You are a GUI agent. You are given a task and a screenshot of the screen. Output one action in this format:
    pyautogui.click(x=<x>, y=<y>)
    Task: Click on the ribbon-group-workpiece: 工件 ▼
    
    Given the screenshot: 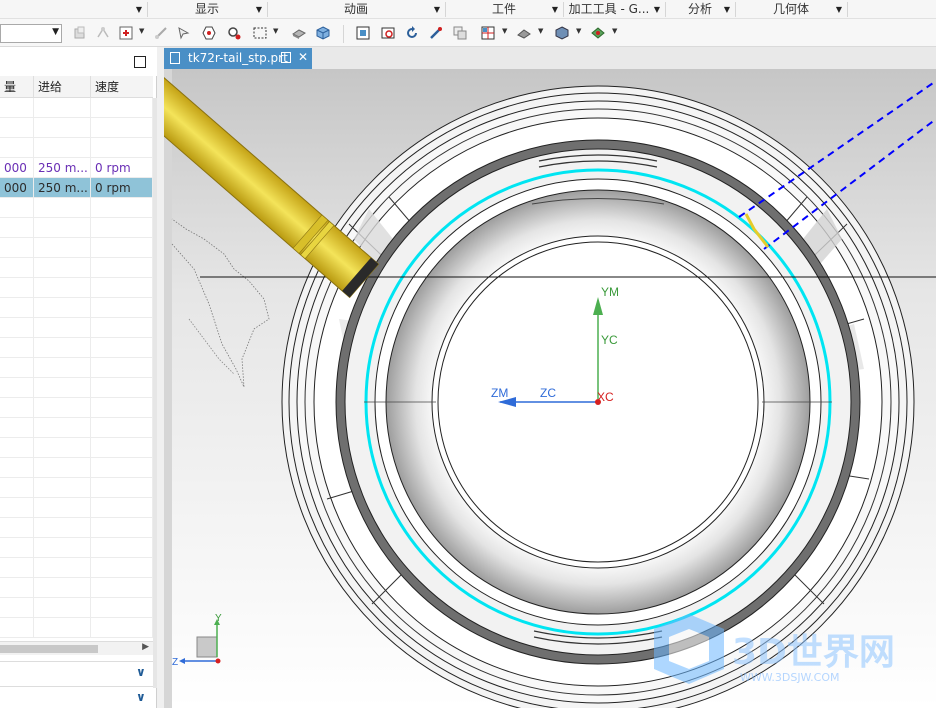 What is the action you would take?
    pyautogui.click(x=504, y=9)
    